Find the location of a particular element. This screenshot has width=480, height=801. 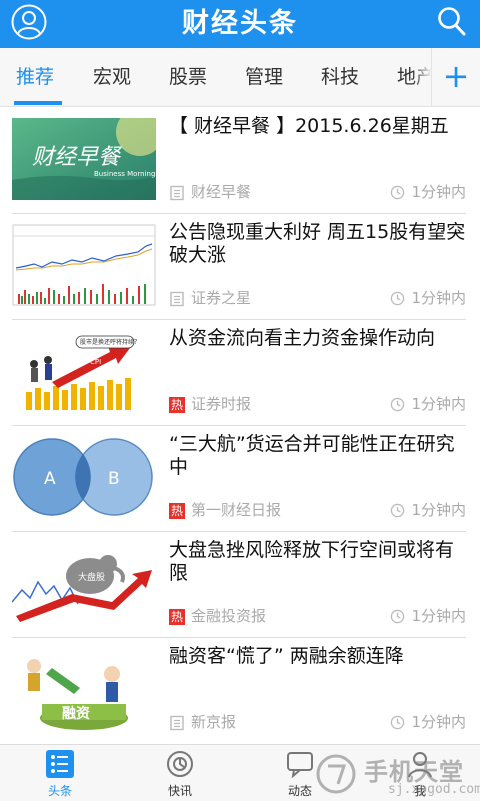

tab-technology: 科技 is located at coordinates (340, 77).